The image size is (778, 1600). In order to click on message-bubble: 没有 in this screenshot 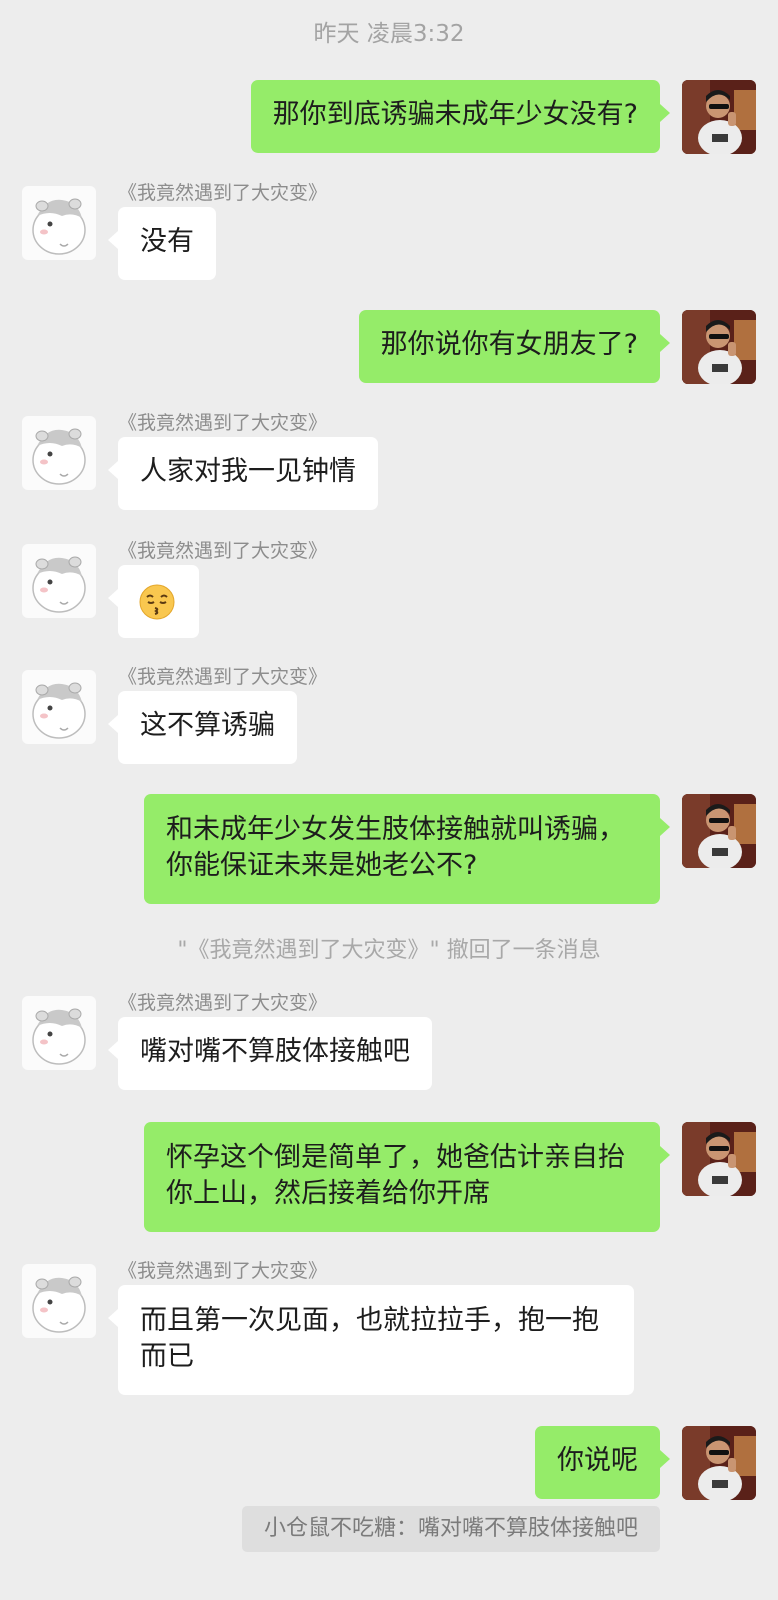, I will do `click(162, 243)`.